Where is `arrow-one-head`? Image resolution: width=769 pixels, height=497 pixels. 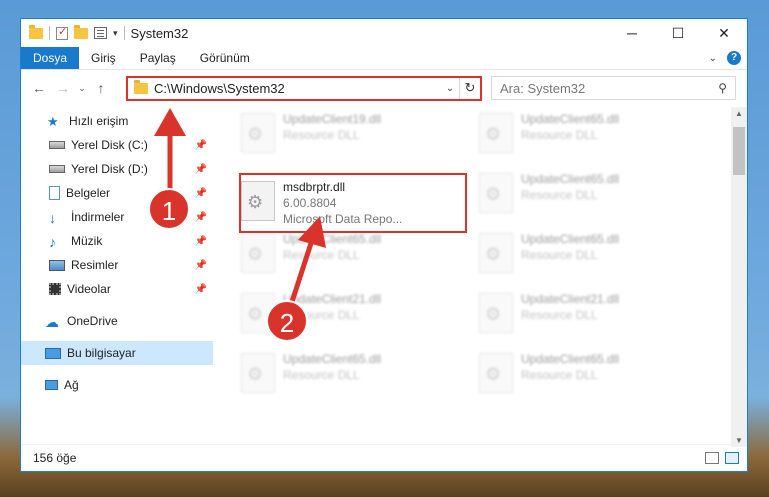 arrow-one-head is located at coordinates (170, 122).